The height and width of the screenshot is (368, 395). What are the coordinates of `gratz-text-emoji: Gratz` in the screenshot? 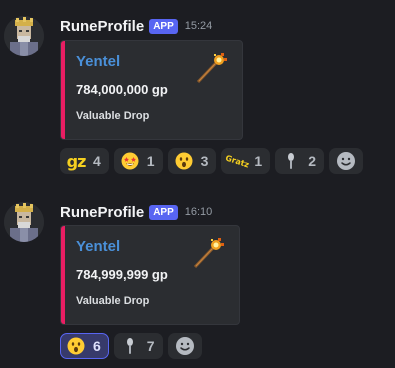 It's located at (237, 161).